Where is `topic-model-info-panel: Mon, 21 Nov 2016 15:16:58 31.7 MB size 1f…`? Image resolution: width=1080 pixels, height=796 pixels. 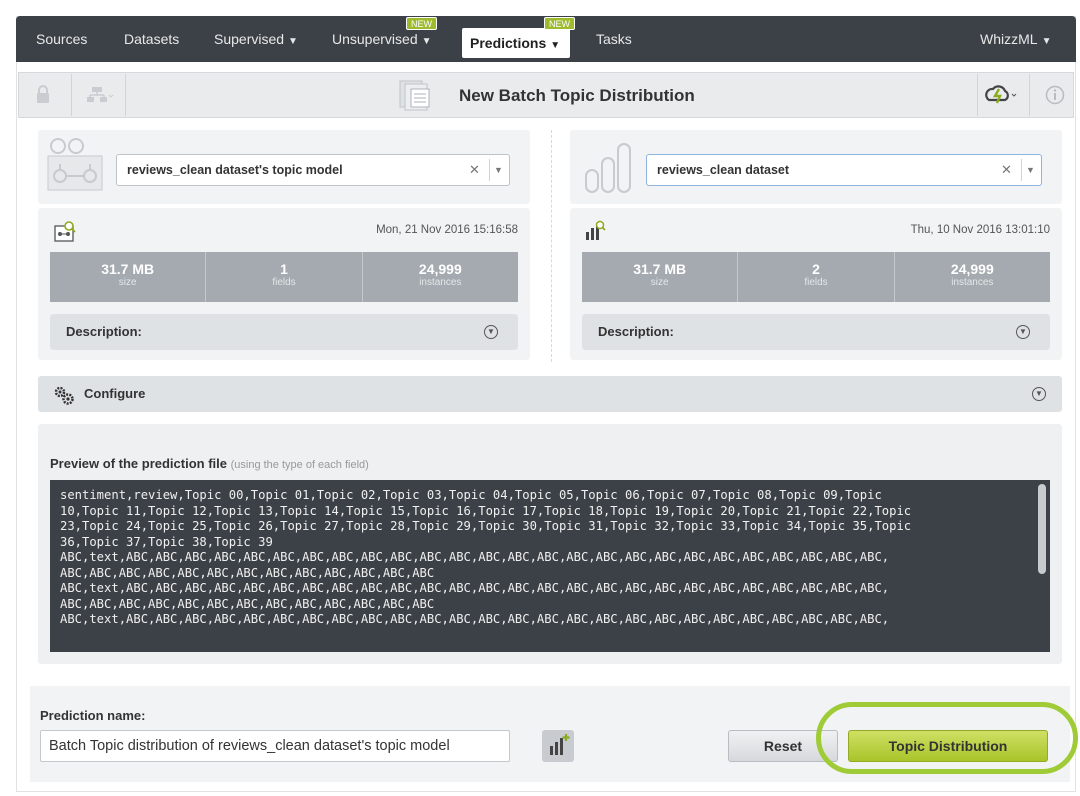 topic-model-info-panel: Mon, 21 Nov 2016 15:16:58 31.7 MB size 1f… is located at coordinates (284, 284).